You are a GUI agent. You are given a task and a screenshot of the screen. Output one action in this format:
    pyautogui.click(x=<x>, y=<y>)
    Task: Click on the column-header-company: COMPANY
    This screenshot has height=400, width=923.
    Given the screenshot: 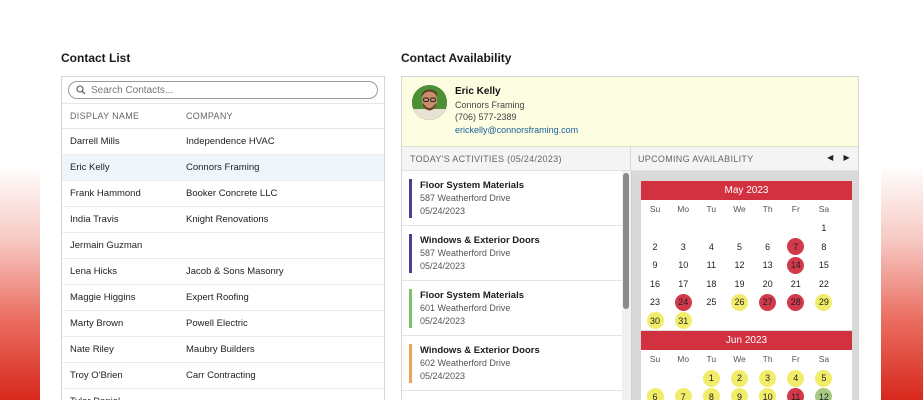 What is the action you would take?
    pyautogui.click(x=206, y=116)
    